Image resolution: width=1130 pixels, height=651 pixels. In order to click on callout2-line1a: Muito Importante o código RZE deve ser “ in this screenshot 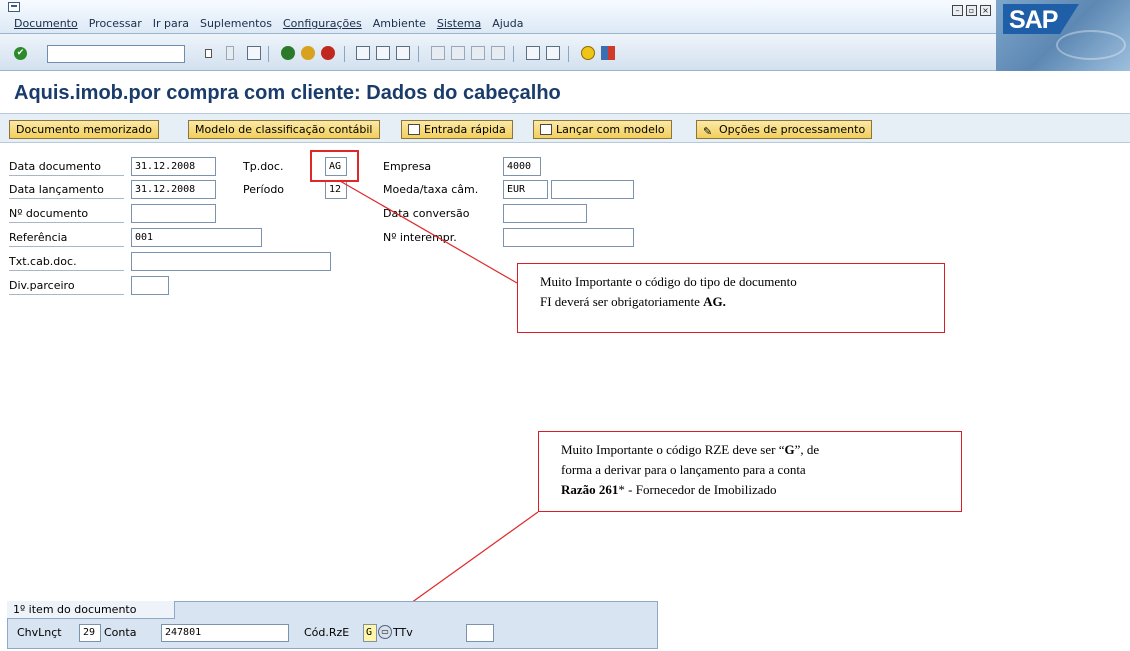, I will do `click(673, 449)`.